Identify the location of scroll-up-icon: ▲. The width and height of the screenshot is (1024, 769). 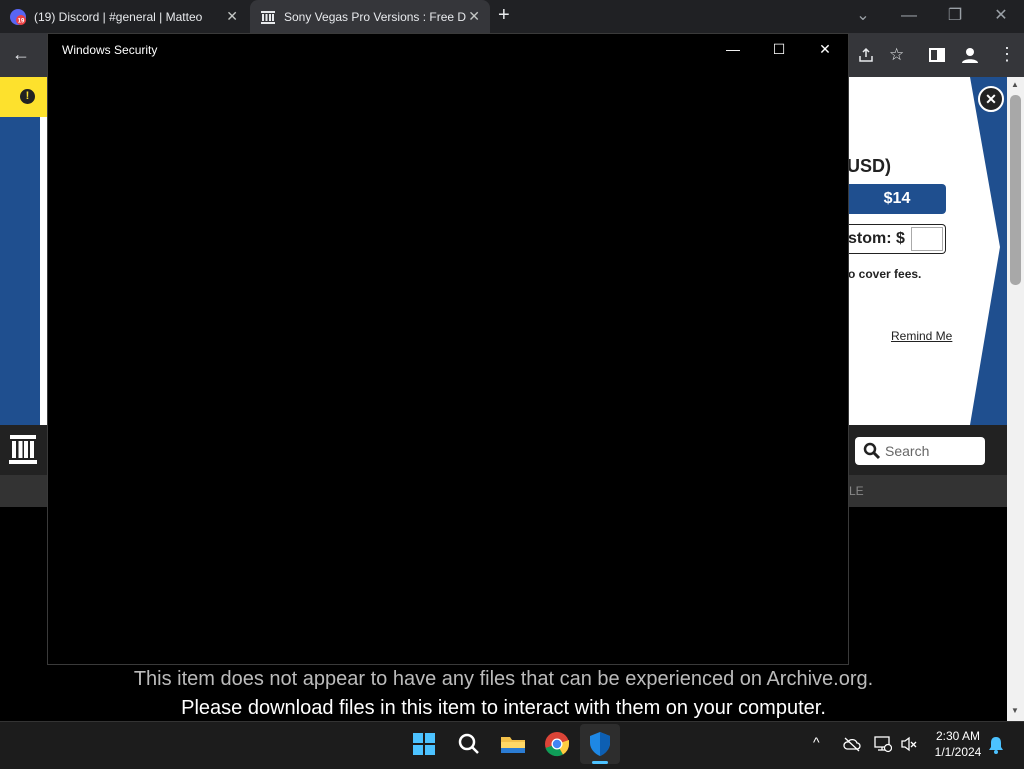
(1015, 84).